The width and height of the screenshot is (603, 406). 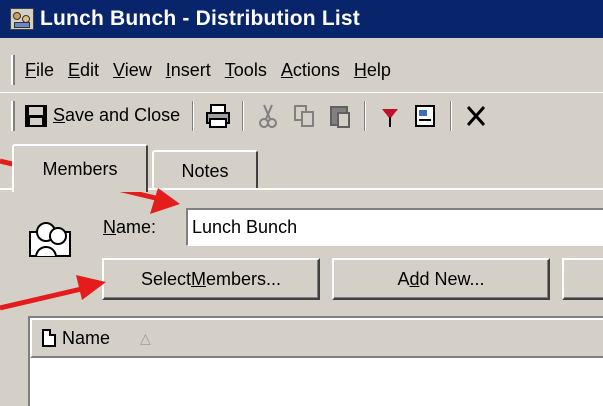 I want to click on address-book-icon, so click(x=426, y=116).